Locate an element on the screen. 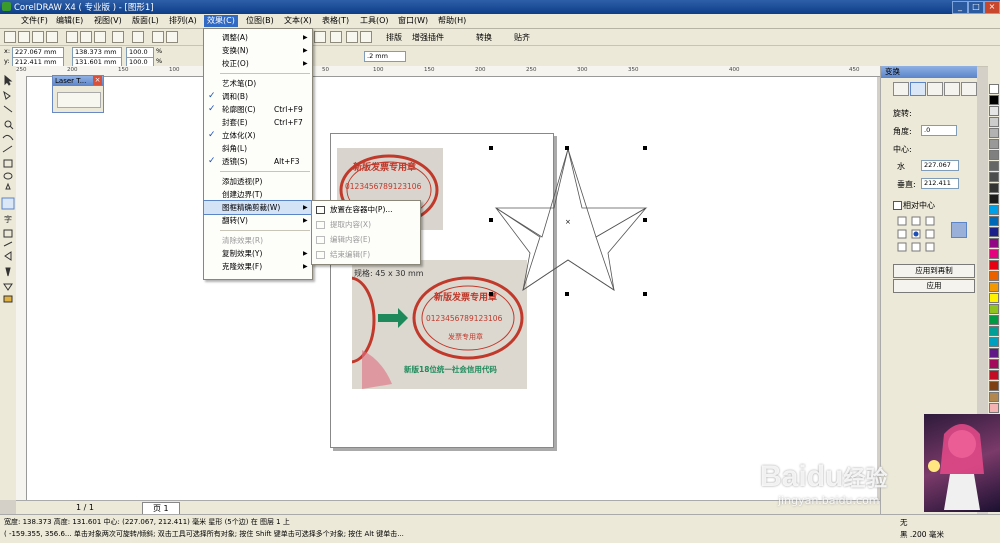 The image size is (1000, 543). size-tab-icon is located at coordinates (952, 89).